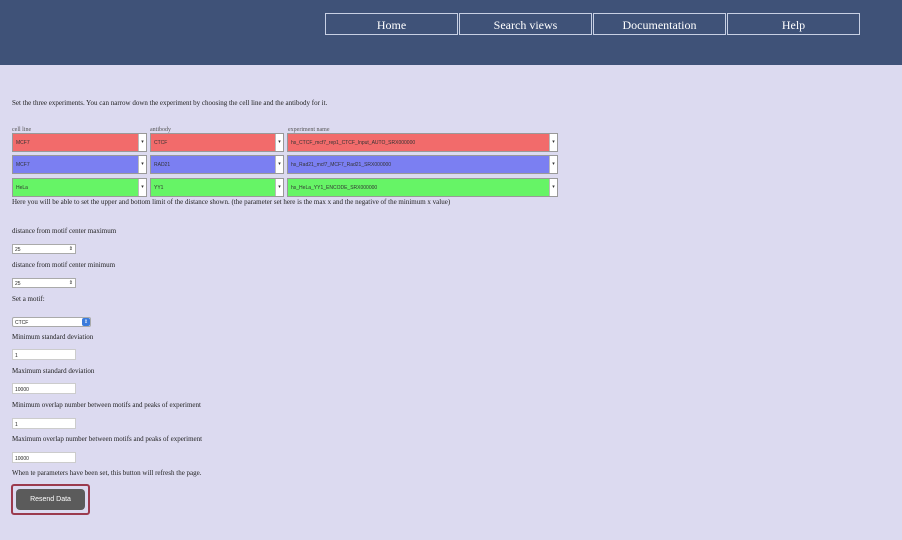 This screenshot has height=540, width=902. Describe the element at coordinates (64, 231) in the screenshot. I see `distance-max-label: distance from motif center maximum` at that location.